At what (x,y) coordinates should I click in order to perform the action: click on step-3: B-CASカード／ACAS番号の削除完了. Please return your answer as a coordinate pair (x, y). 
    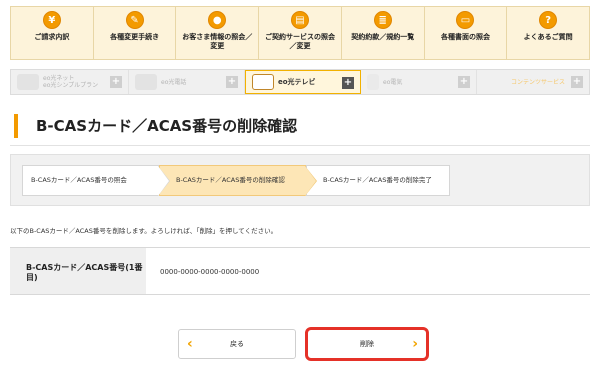
    Looking at the image, I should click on (378, 180).